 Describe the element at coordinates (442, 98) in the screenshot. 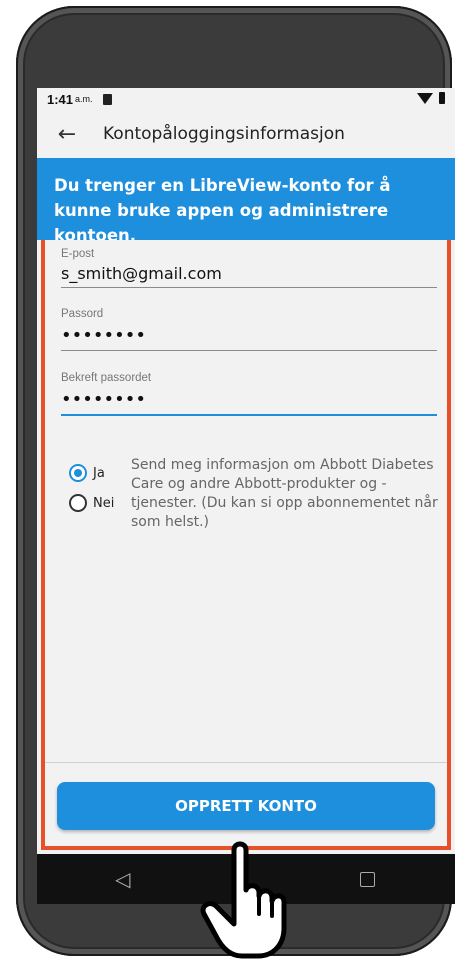

I see `battery-icon` at that location.